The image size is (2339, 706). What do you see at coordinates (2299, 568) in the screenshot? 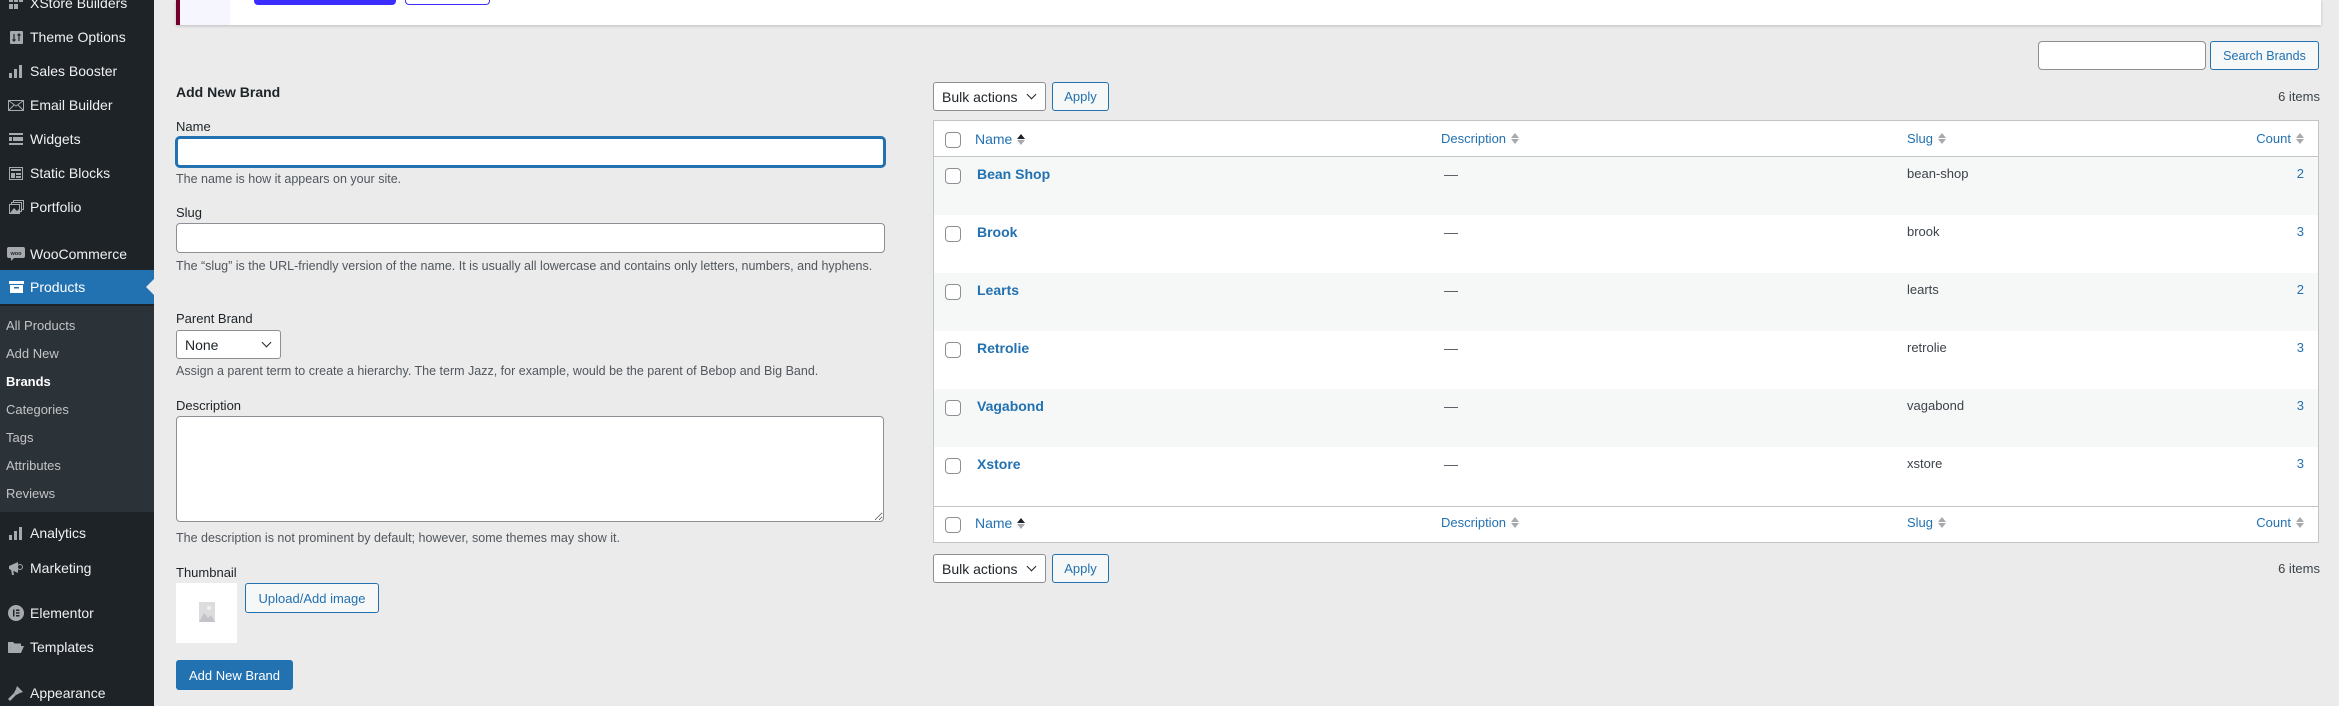
I see `items-count-bottom: 6 items` at bounding box center [2299, 568].